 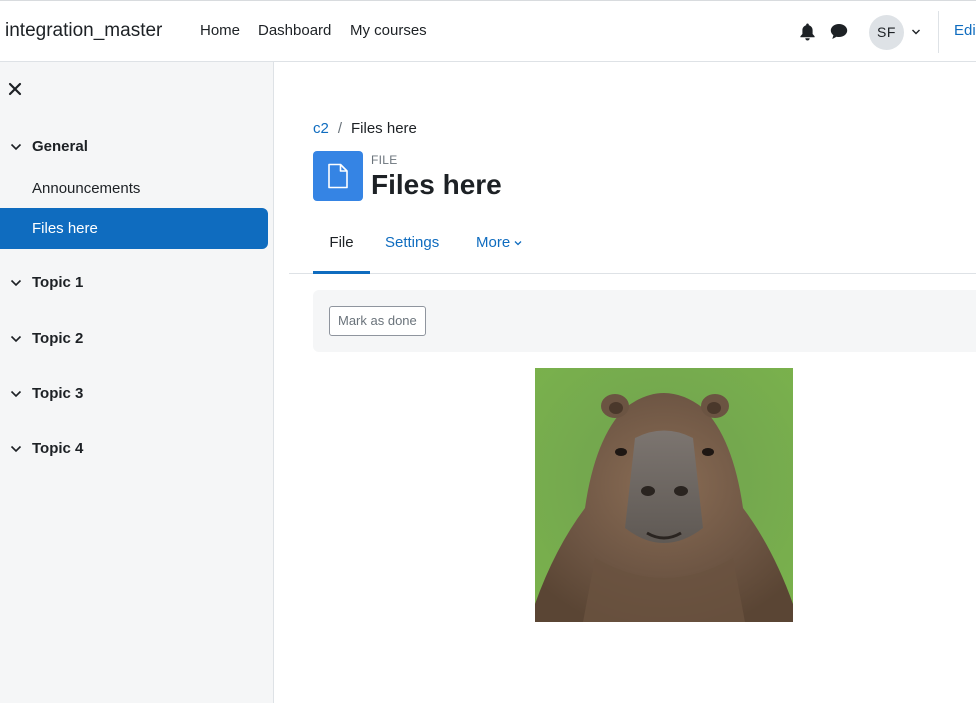 I want to click on capybara-photo-icon, so click(x=664, y=495).